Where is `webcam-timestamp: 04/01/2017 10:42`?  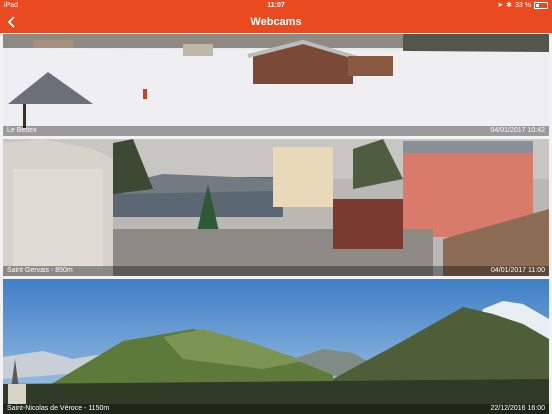
webcam-timestamp: 04/01/2017 10:42 is located at coordinates (518, 130).